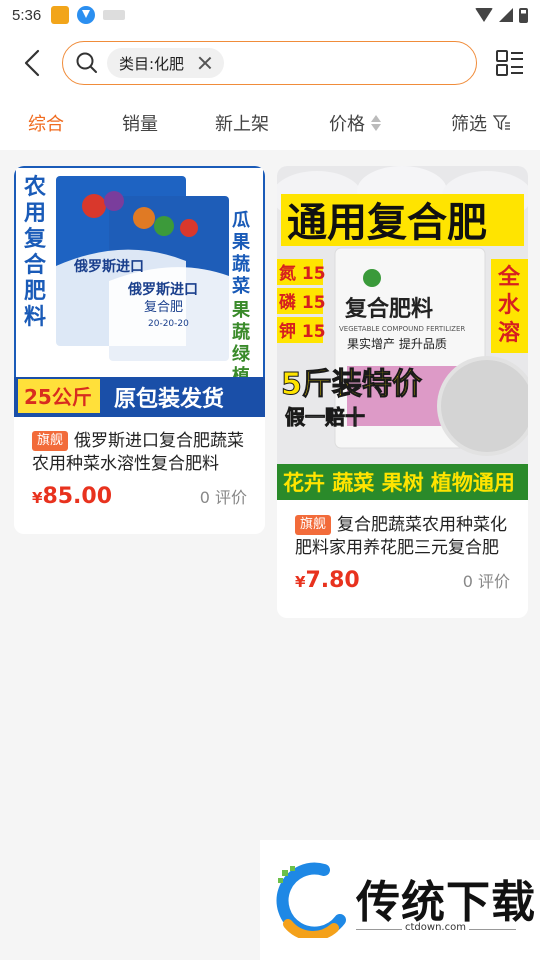 This screenshot has height=960, width=540. Describe the element at coordinates (399, 483) in the screenshot. I see `bottom-banner-text: 花卉 蔬菜 果树 植物通用` at that location.